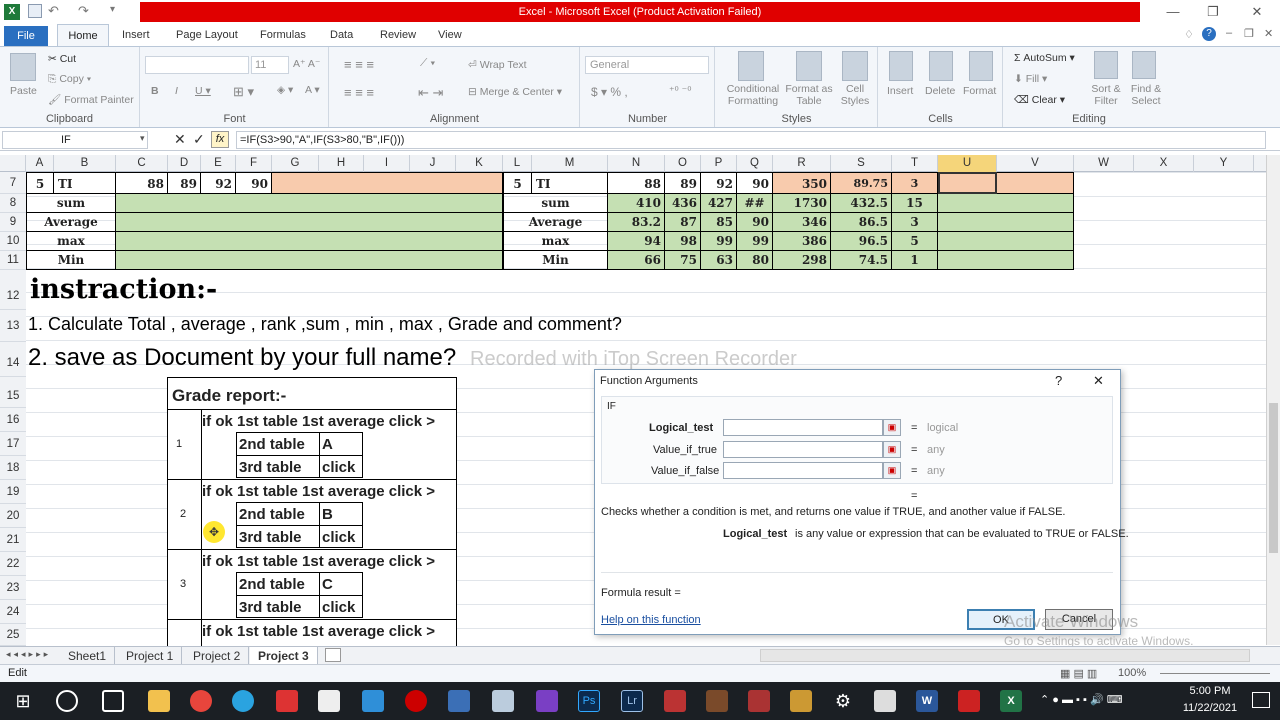  What do you see at coordinates (283, 35) in the screenshot?
I see `tab-formulas: Formulas` at bounding box center [283, 35].